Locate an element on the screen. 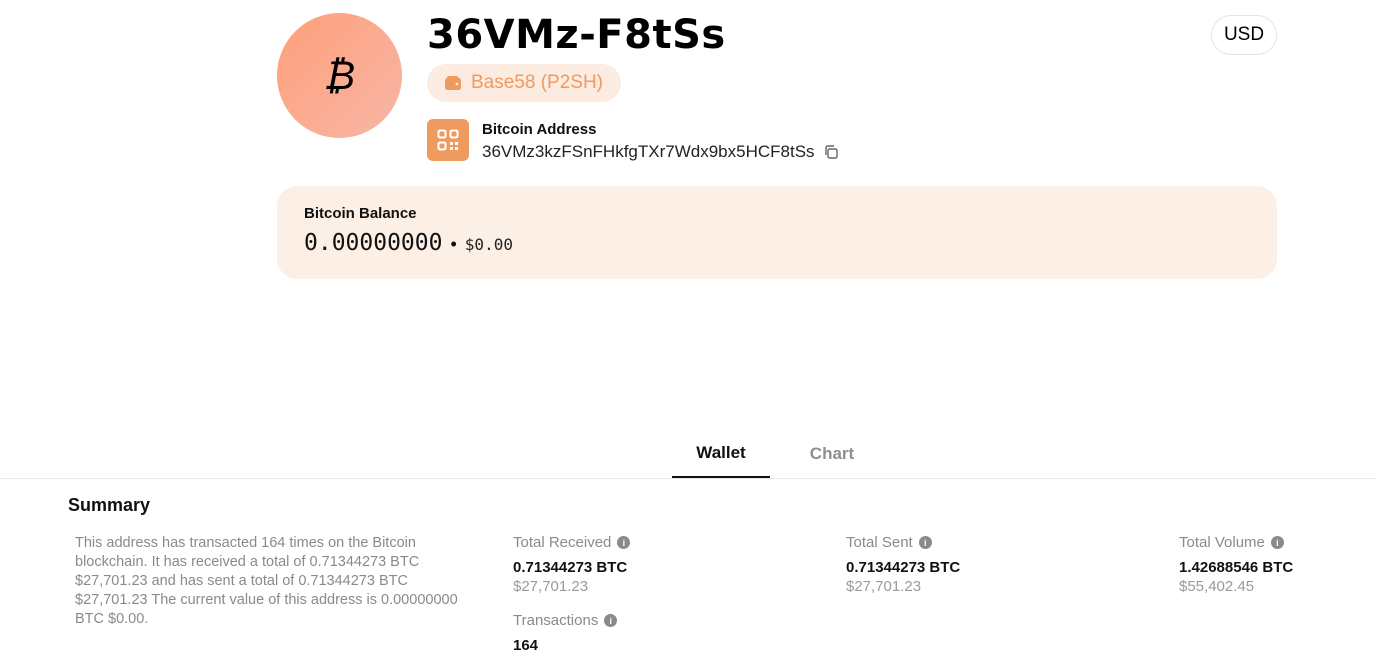 The width and height of the screenshot is (1377, 660). total-received-label: Total Received is located at coordinates (562, 542).